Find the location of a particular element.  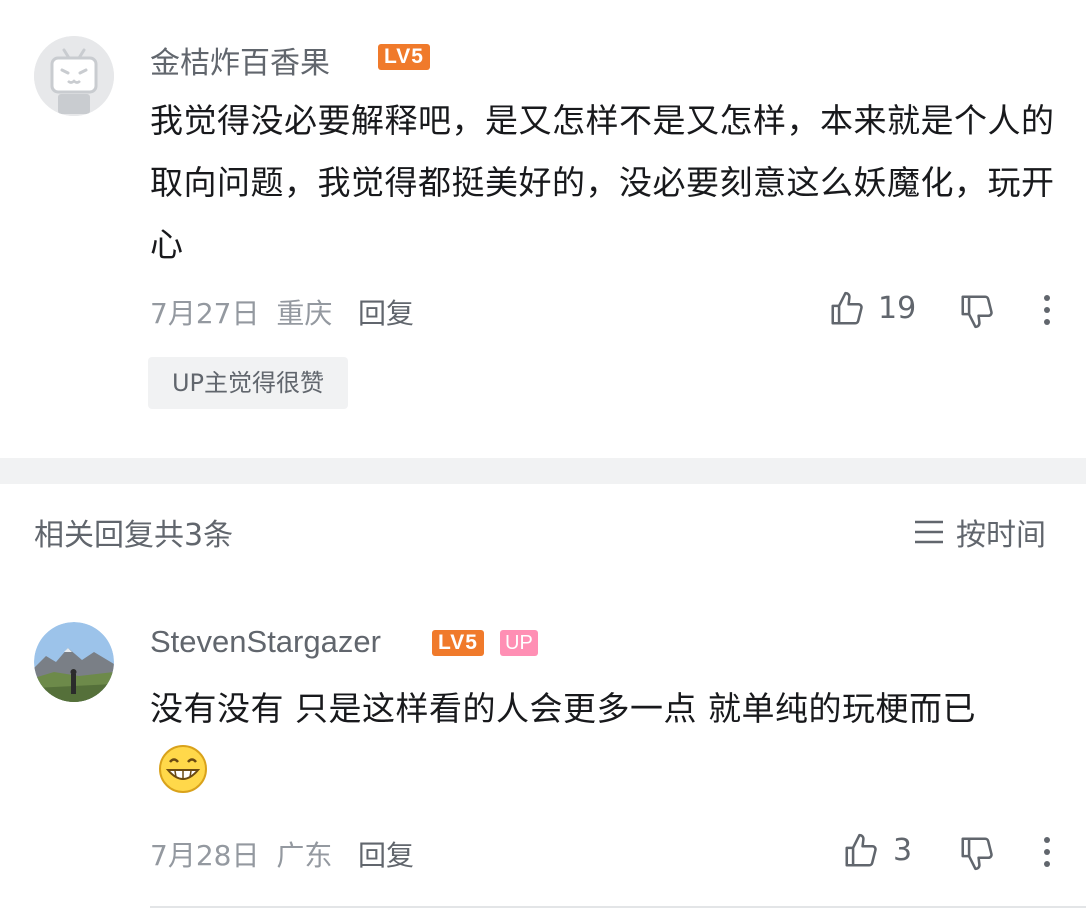

avatar is located at coordinates (74, 662).